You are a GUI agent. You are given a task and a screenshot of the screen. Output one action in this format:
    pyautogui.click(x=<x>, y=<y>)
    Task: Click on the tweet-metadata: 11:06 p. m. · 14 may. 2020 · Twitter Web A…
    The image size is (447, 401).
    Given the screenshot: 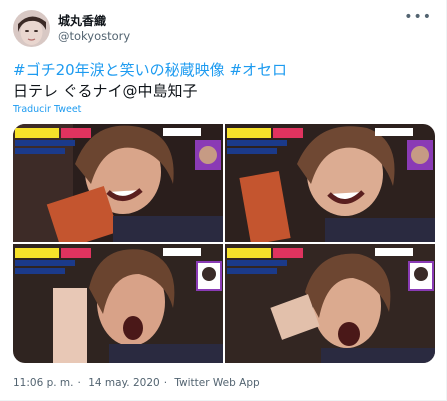 What is the action you would take?
    pyautogui.click(x=138, y=383)
    